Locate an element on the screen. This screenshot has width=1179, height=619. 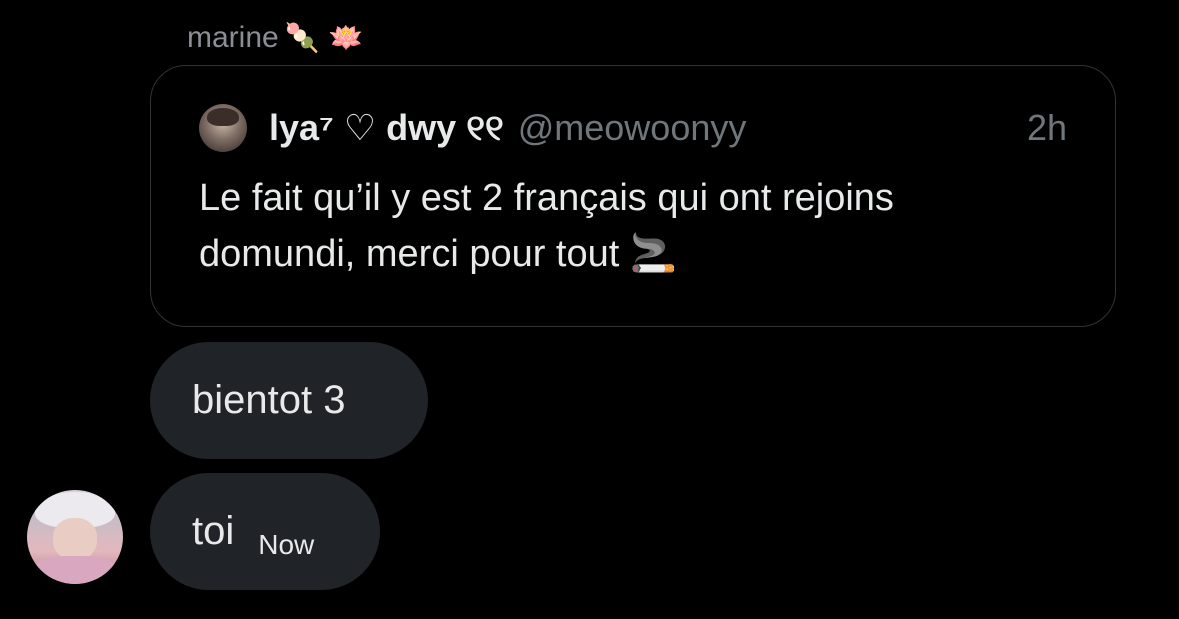
message-bubble: toi Now is located at coordinates (265, 531).